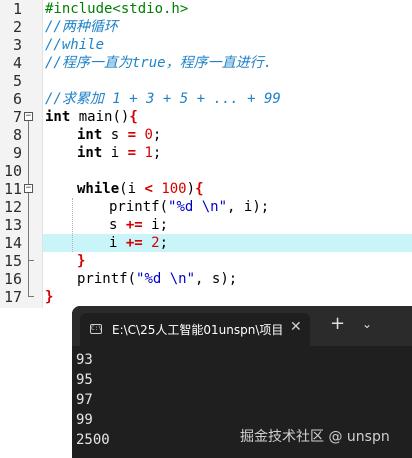 The image size is (412, 458). What do you see at coordinates (17, 117) in the screenshot?
I see `line-number: 7` at bounding box center [17, 117].